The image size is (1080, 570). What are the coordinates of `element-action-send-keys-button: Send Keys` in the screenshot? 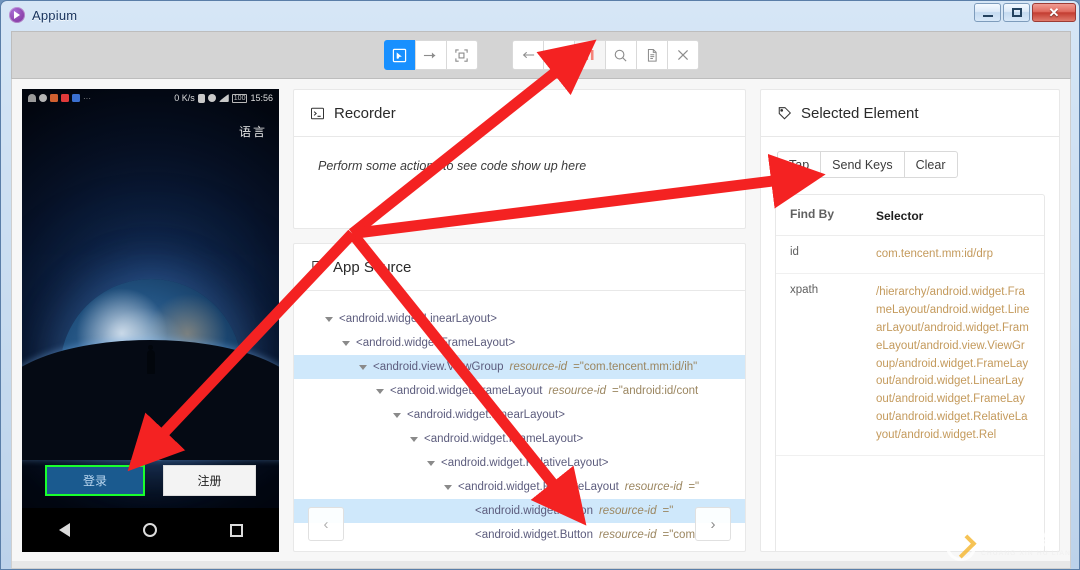 It's located at (862, 164).